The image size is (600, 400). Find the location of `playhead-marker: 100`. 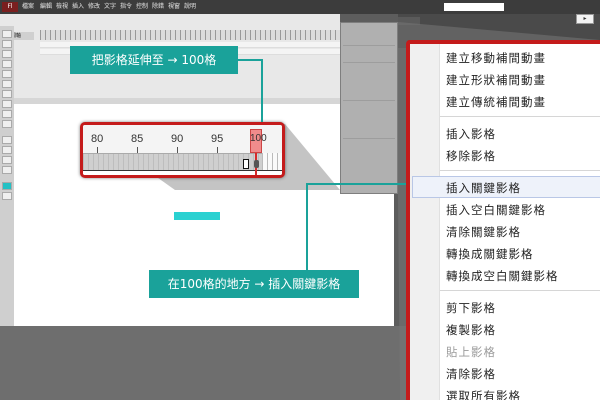

playhead-marker: 100 is located at coordinates (258, 141).